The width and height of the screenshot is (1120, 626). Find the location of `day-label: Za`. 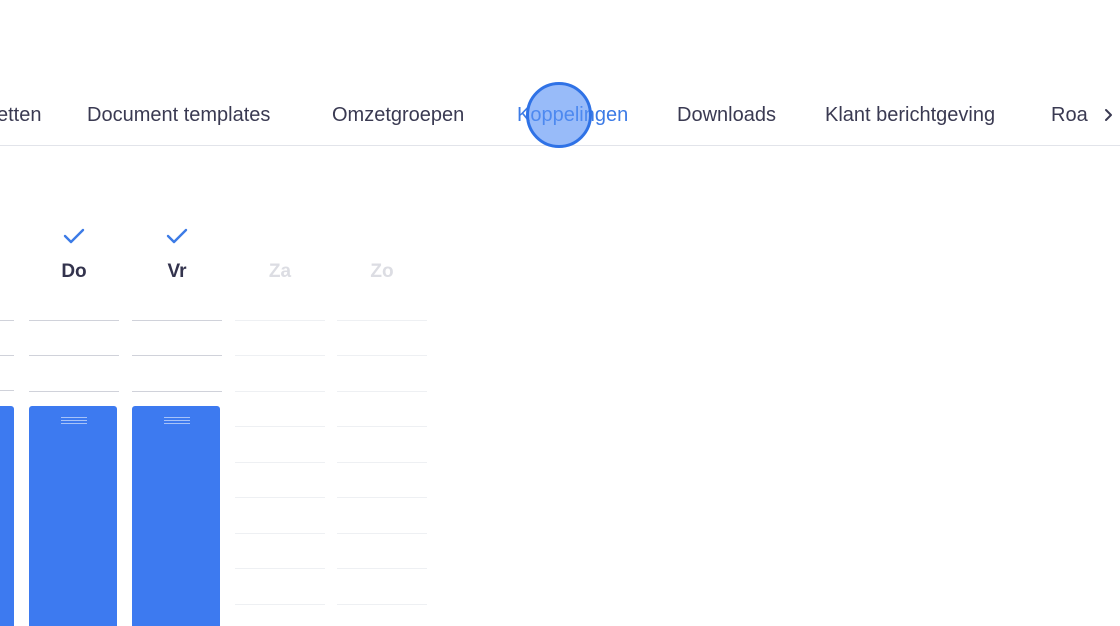

day-label: Za is located at coordinates (280, 272).